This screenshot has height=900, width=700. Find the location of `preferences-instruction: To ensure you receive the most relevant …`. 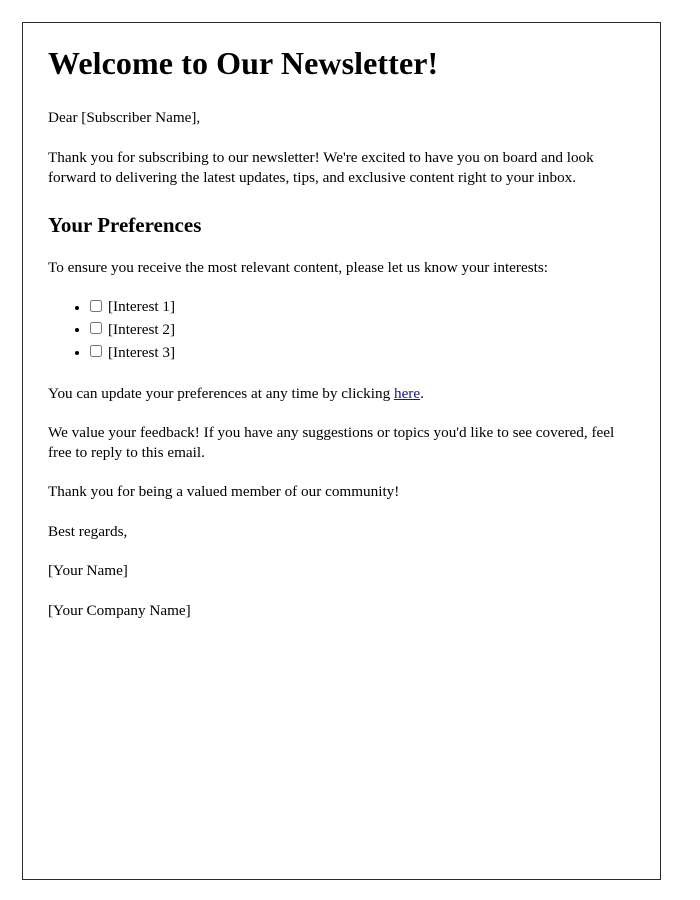

preferences-instruction: To ensure you receive the most relevant … is located at coordinates (298, 268).